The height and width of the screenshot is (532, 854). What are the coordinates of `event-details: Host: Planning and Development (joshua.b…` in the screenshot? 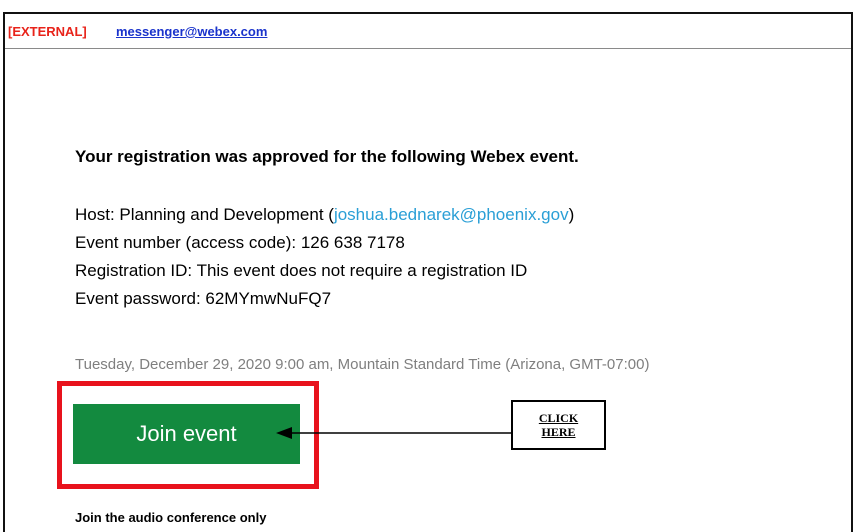 It's located at (324, 257).